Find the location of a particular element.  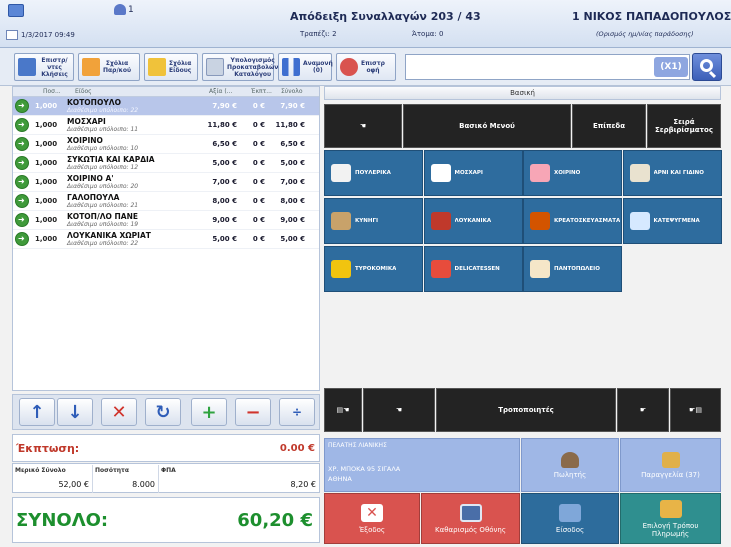

serving-order-button: Σειρά Σερβιρίσματος is located at coordinates (684, 126).